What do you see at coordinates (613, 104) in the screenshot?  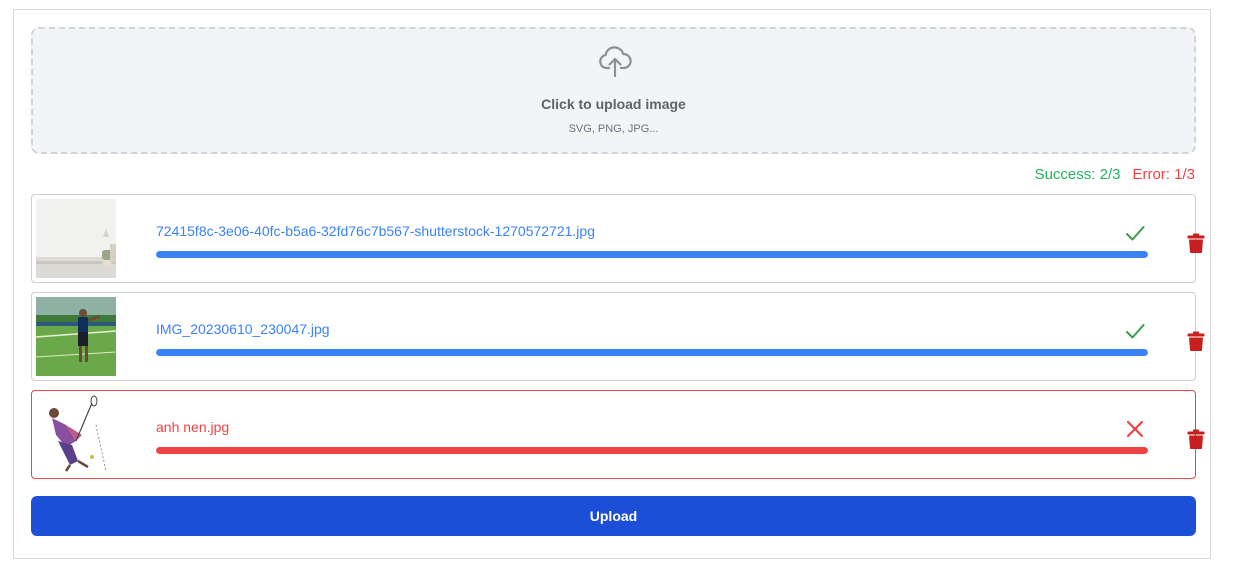 I see `dropzone-title: Click to upload image` at bounding box center [613, 104].